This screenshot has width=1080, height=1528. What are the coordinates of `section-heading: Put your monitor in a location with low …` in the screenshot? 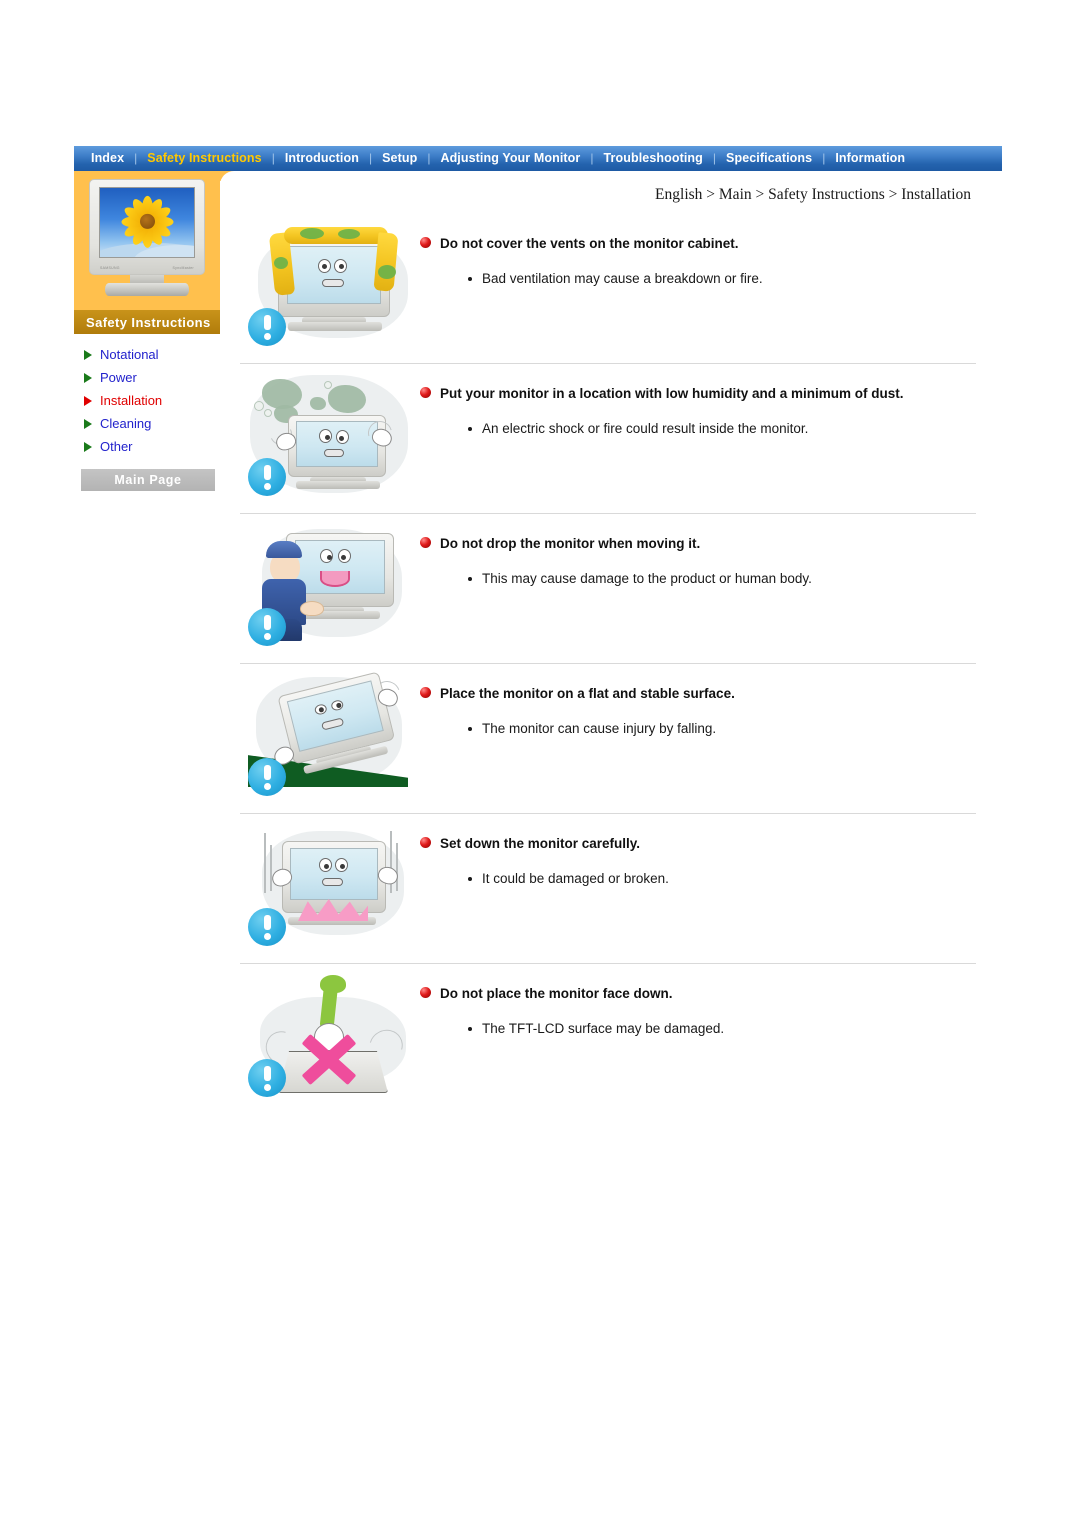 It's located at (698, 393).